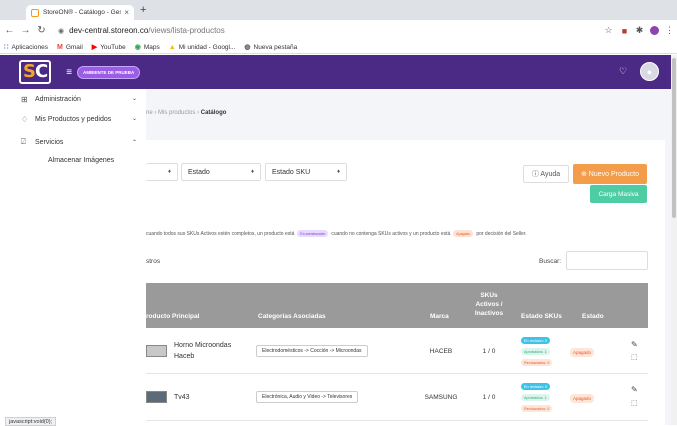 The image size is (677, 426). Describe the element at coordinates (25, 30) in the screenshot. I see `forward-icon: →` at that location.